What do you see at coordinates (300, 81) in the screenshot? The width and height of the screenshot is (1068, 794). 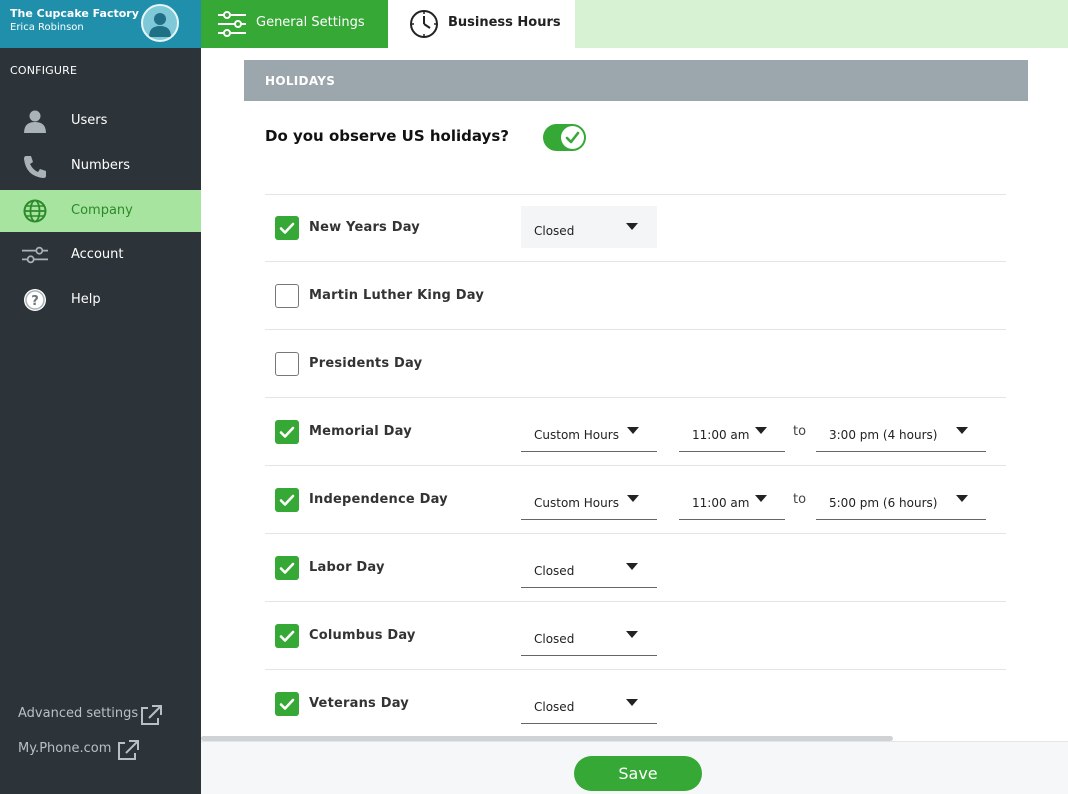 I see `holidays-header-label: HOLIDAYS` at bounding box center [300, 81].